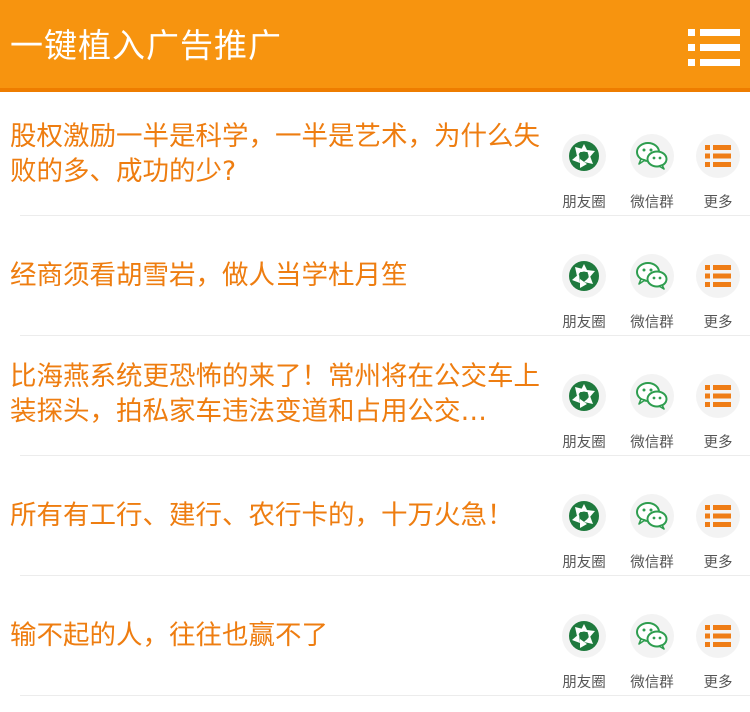  I want to click on menu-button, so click(714, 48).